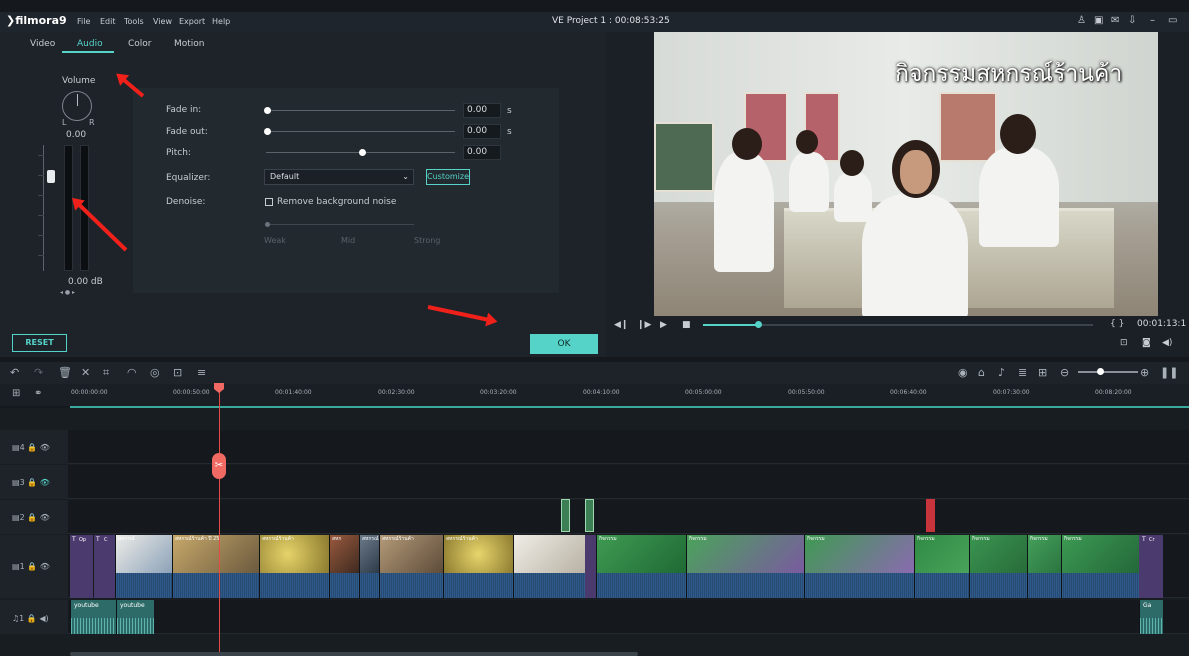 The image size is (1189, 656). What do you see at coordinates (39, 343) in the screenshot?
I see `reset-button: RESET` at bounding box center [39, 343].